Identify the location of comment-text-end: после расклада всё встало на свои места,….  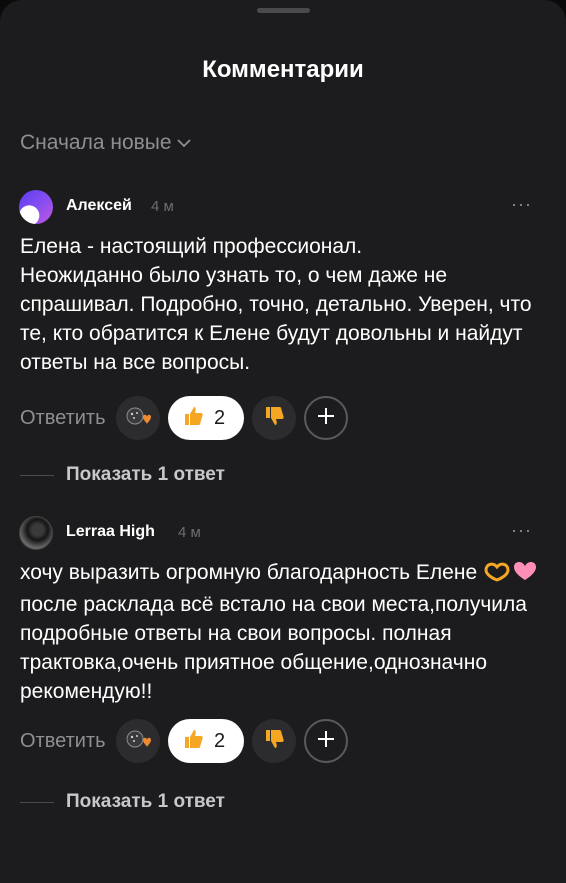
(273, 648).